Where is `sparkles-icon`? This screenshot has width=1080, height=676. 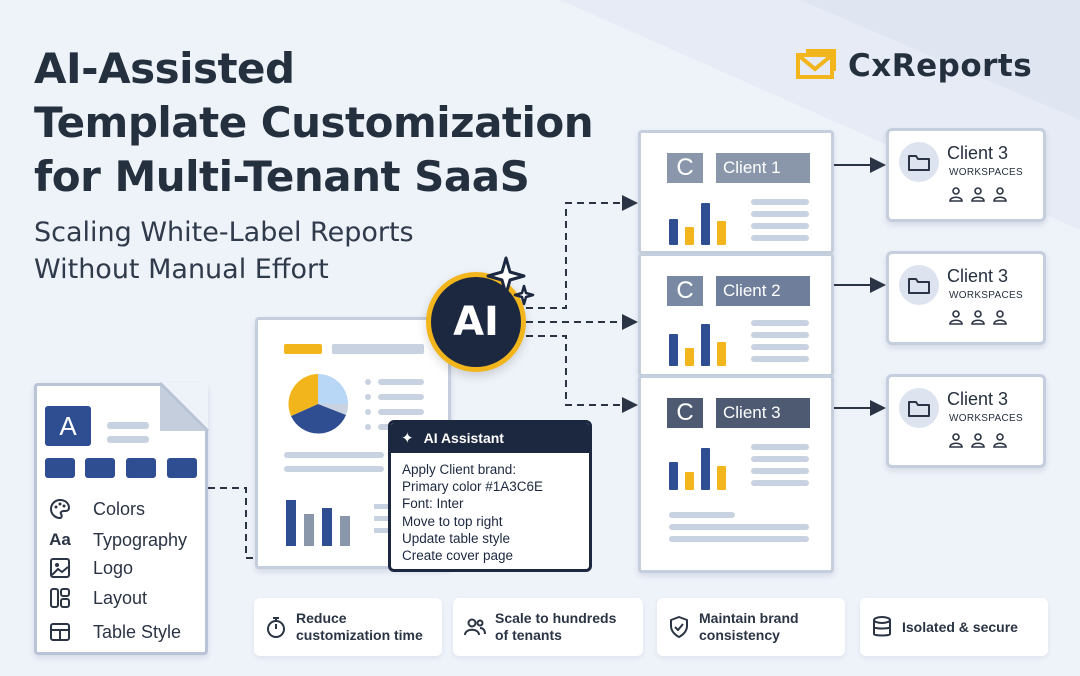
sparkles-icon is located at coordinates (510, 281).